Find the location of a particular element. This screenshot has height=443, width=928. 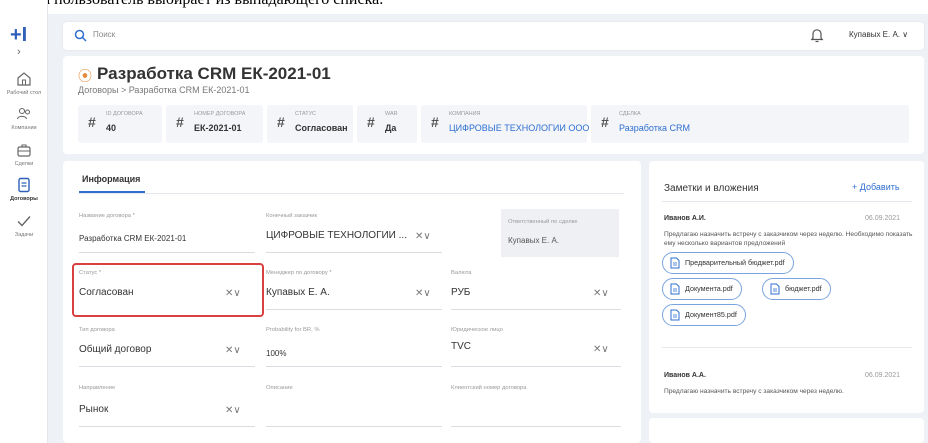

field-label: Тип договора is located at coordinates (97, 330).